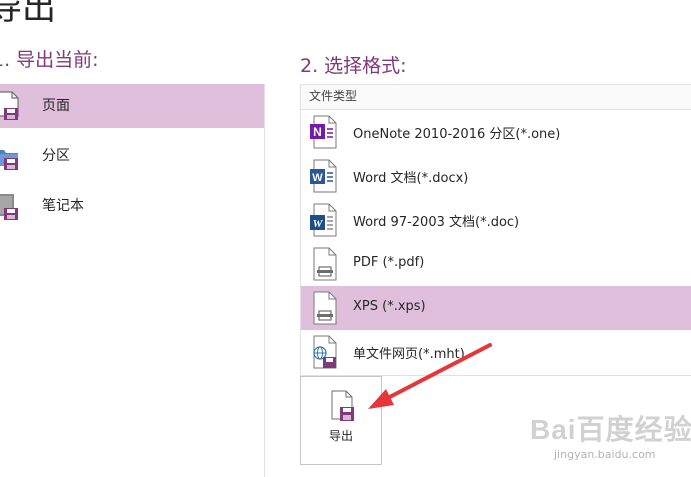  What do you see at coordinates (56, 106) in the screenshot?
I see `scope-item-label: 页面` at bounding box center [56, 106].